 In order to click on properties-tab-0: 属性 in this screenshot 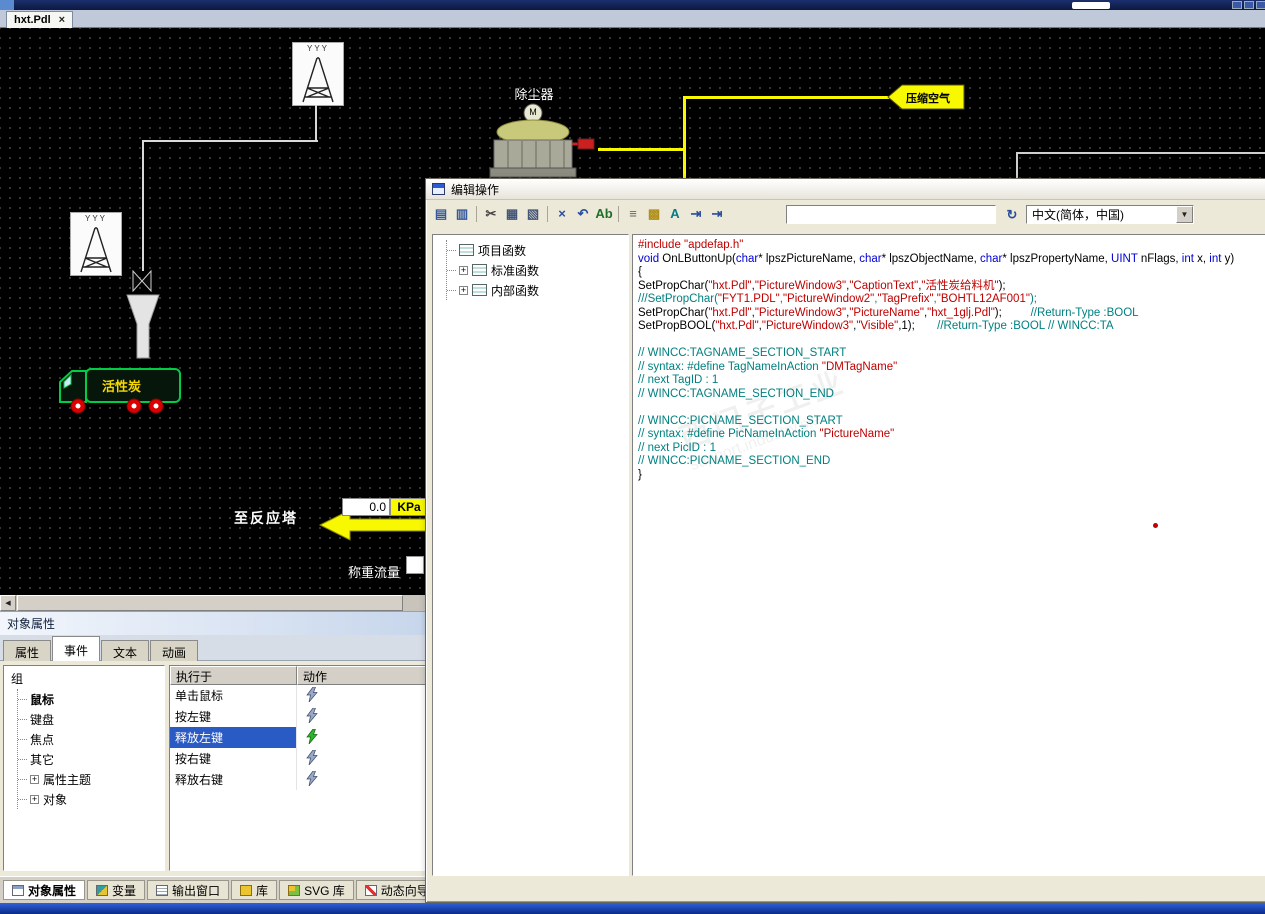, I will do `click(27, 650)`.